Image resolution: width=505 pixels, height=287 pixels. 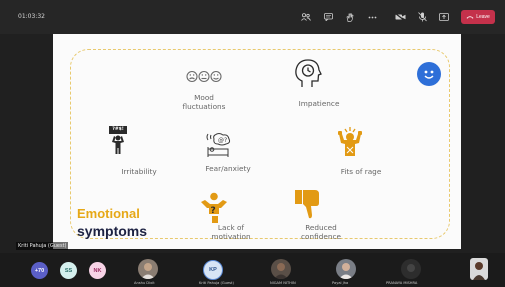 What do you see at coordinates (118, 141) in the screenshot?
I see `angry-person-icon: ?#$!` at bounding box center [118, 141].